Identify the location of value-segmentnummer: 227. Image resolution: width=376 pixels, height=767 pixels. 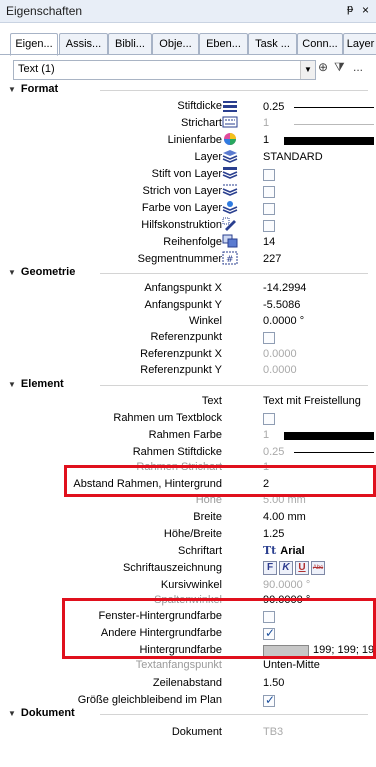
(272, 259).